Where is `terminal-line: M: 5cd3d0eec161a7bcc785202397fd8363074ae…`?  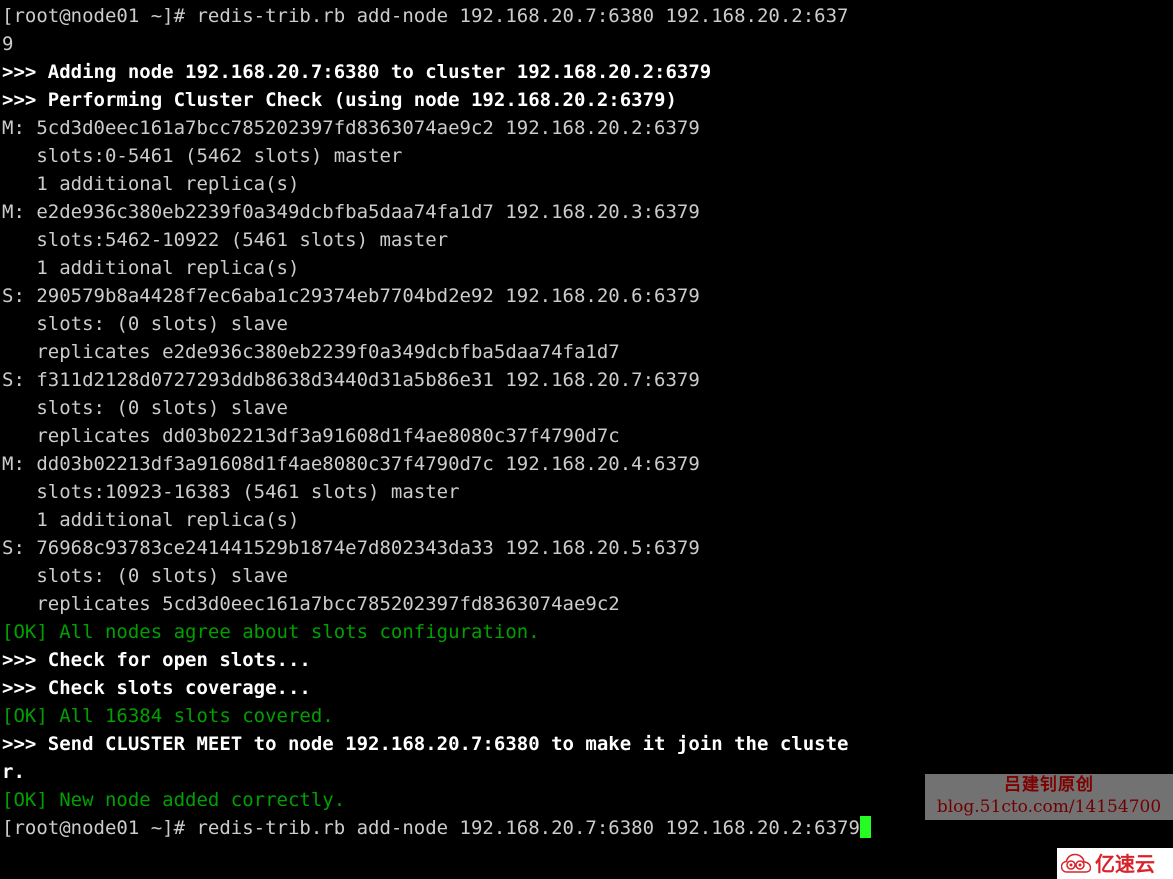
terminal-line: M: 5cd3d0eec161a7bcc785202397fd8363074ae… is located at coordinates (351, 128).